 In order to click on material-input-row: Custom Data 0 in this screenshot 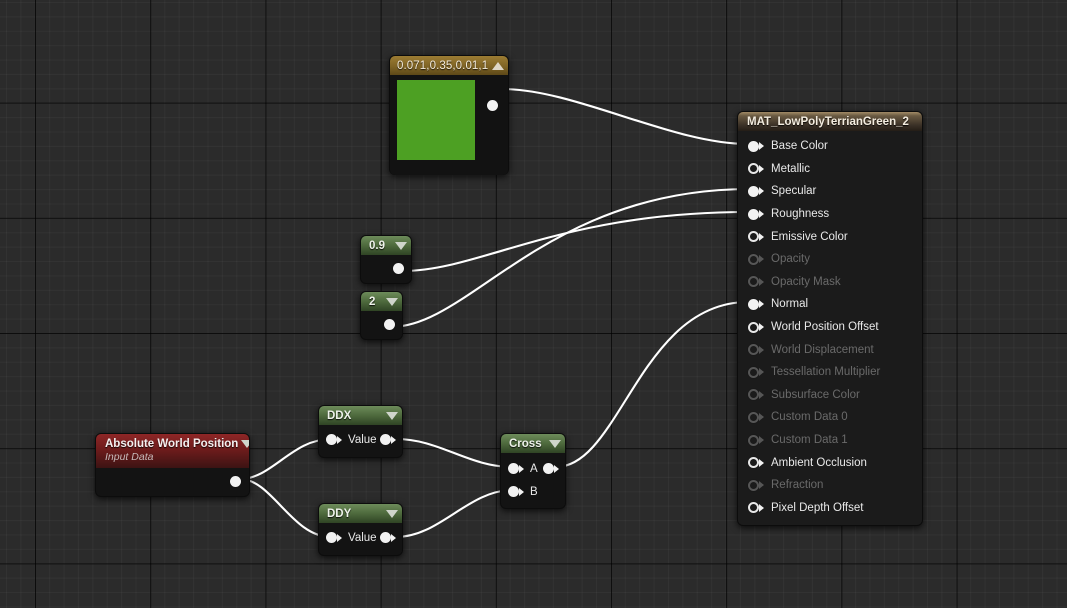, I will do `click(830, 417)`.